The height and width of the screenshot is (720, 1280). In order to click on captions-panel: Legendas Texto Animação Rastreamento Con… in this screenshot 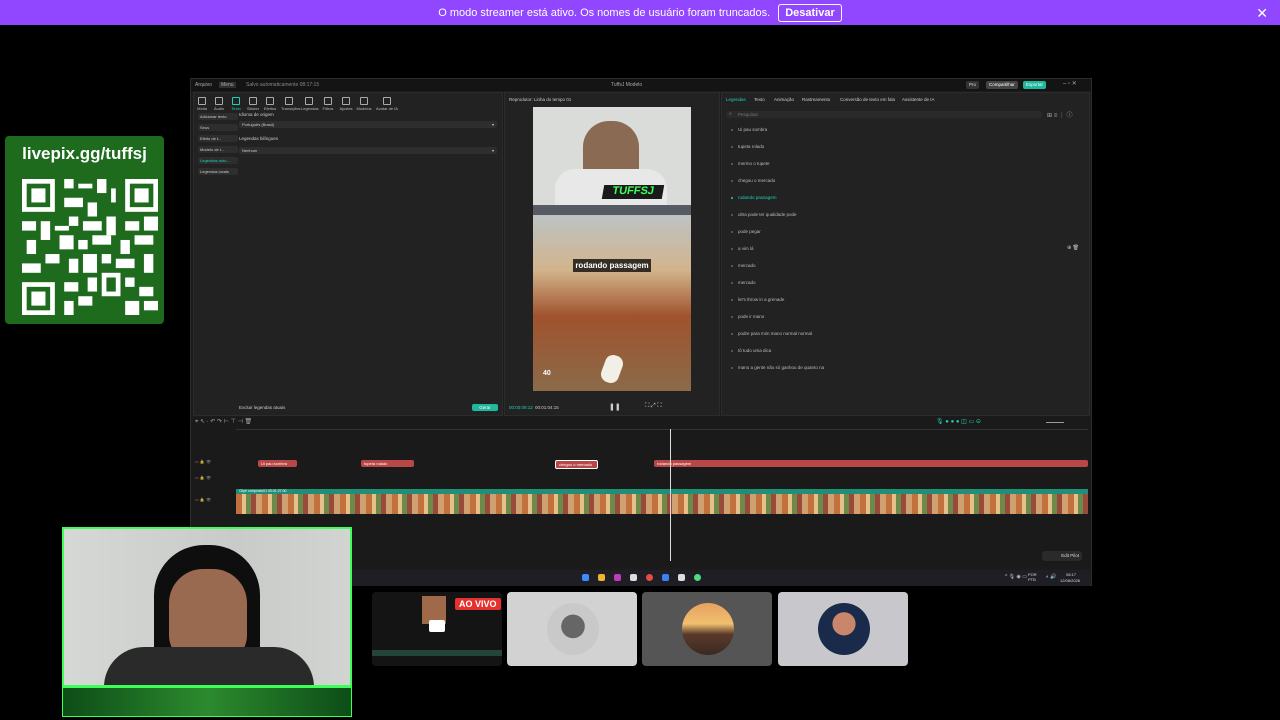, I will do `click(905, 254)`.